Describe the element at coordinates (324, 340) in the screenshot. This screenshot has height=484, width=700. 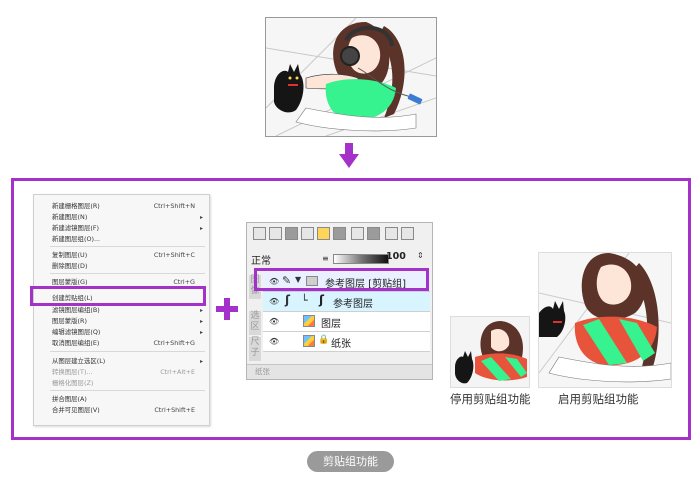
I see `lock-icon: 🔒` at that location.